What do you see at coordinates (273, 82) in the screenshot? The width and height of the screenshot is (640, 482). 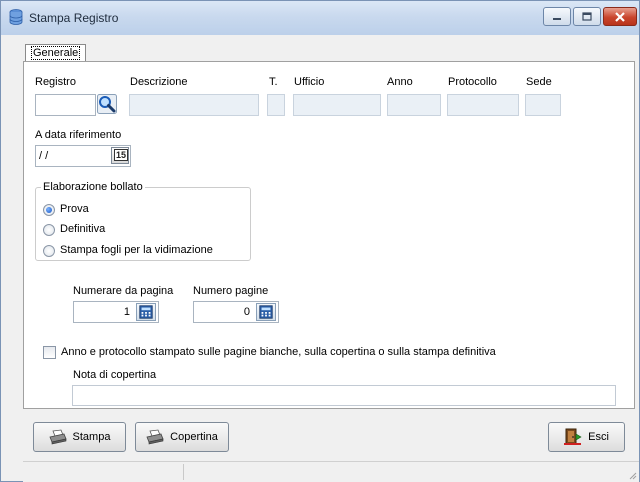 I see `t-label: T.` at bounding box center [273, 82].